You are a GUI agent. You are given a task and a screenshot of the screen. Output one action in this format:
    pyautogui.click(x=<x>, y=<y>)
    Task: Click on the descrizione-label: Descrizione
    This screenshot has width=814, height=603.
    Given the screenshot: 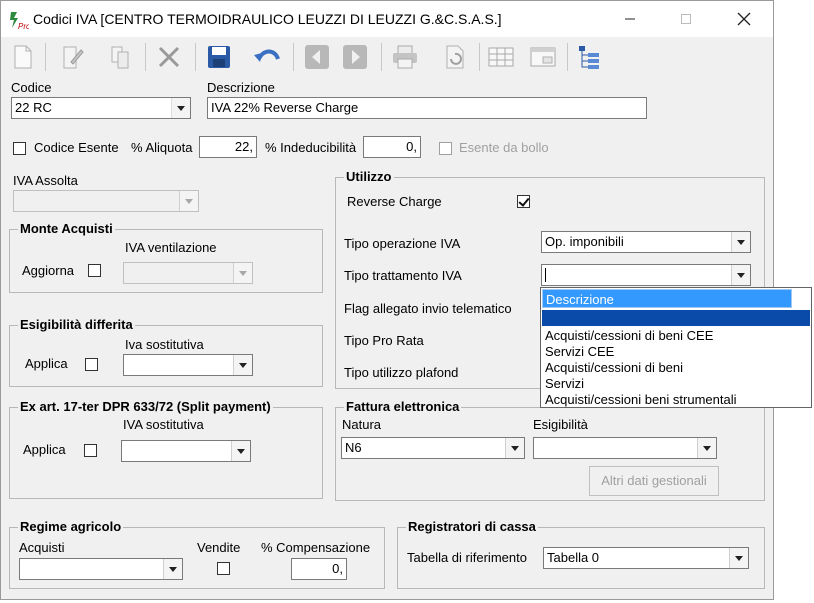 What is the action you would take?
    pyautogui.click(x=241, y=87)
    